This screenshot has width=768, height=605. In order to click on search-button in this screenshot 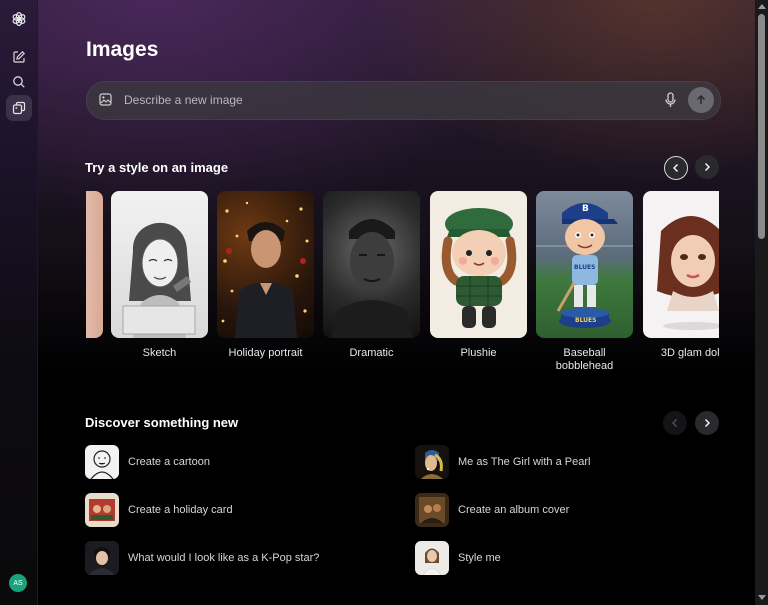, I will do `click(19, 82)`.